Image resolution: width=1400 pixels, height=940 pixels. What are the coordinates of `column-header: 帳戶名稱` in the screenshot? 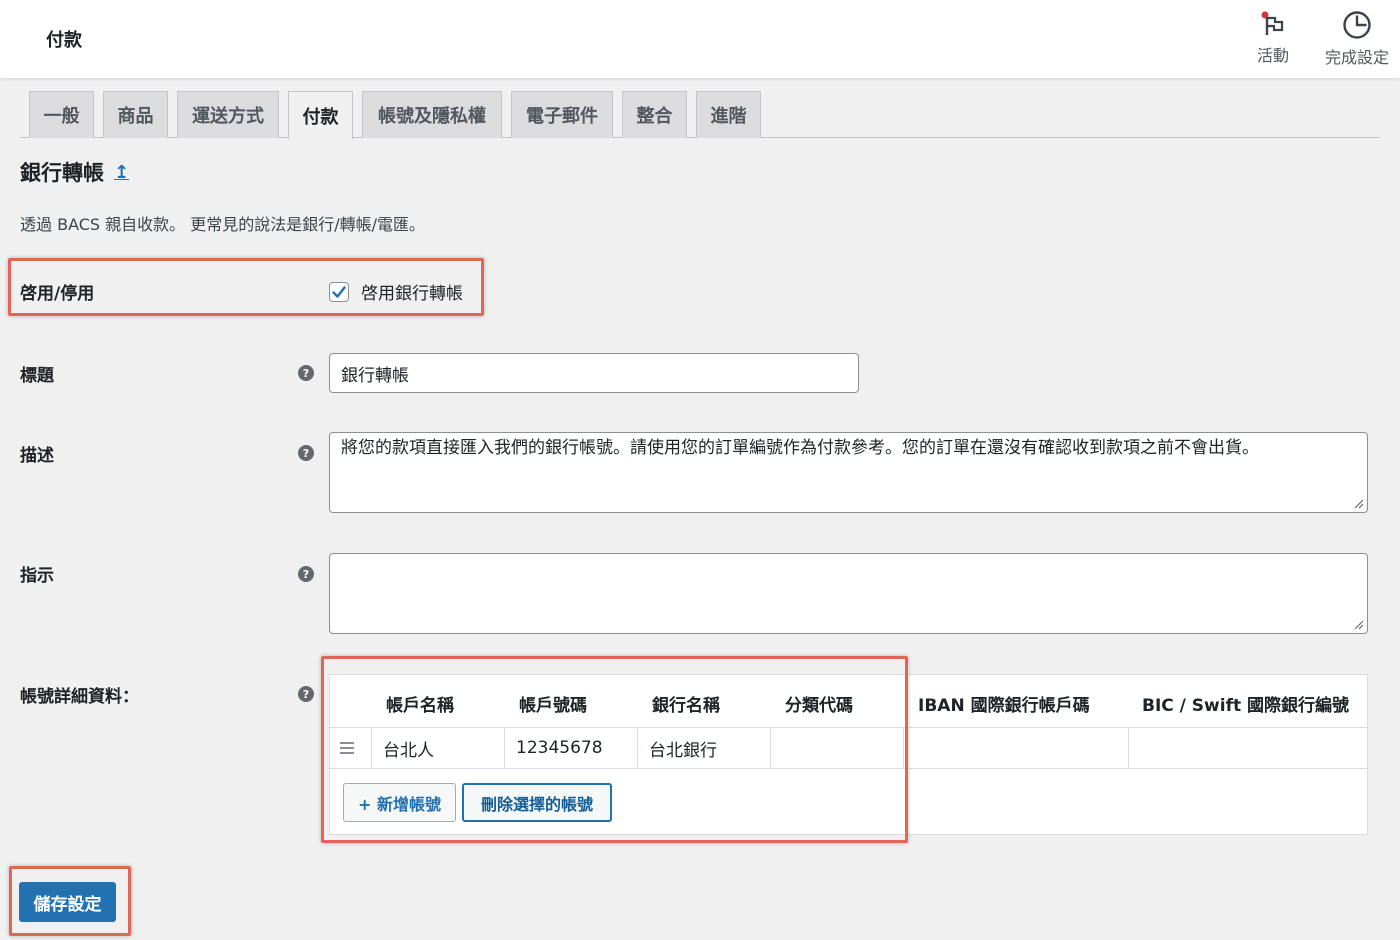 It's located at (420, 706).